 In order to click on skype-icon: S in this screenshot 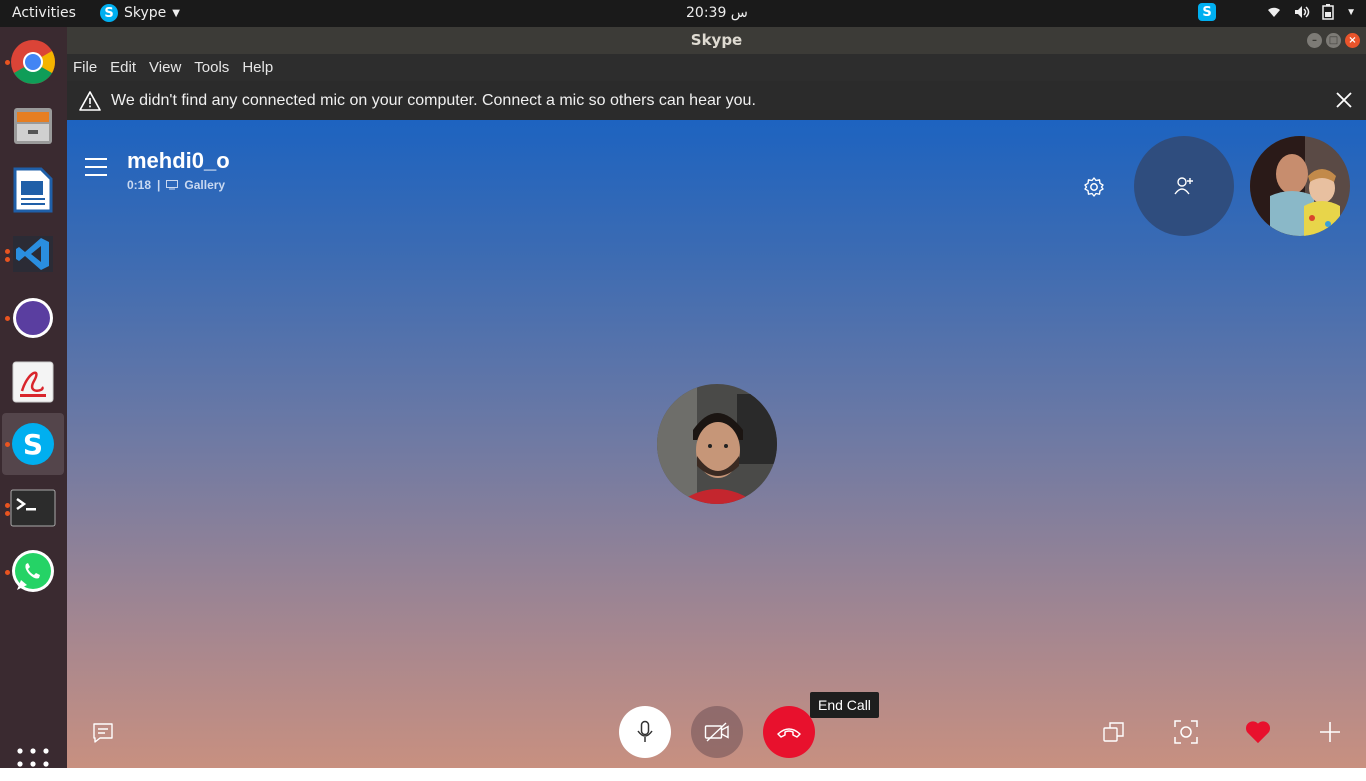, I will do `click(33, 444)`.